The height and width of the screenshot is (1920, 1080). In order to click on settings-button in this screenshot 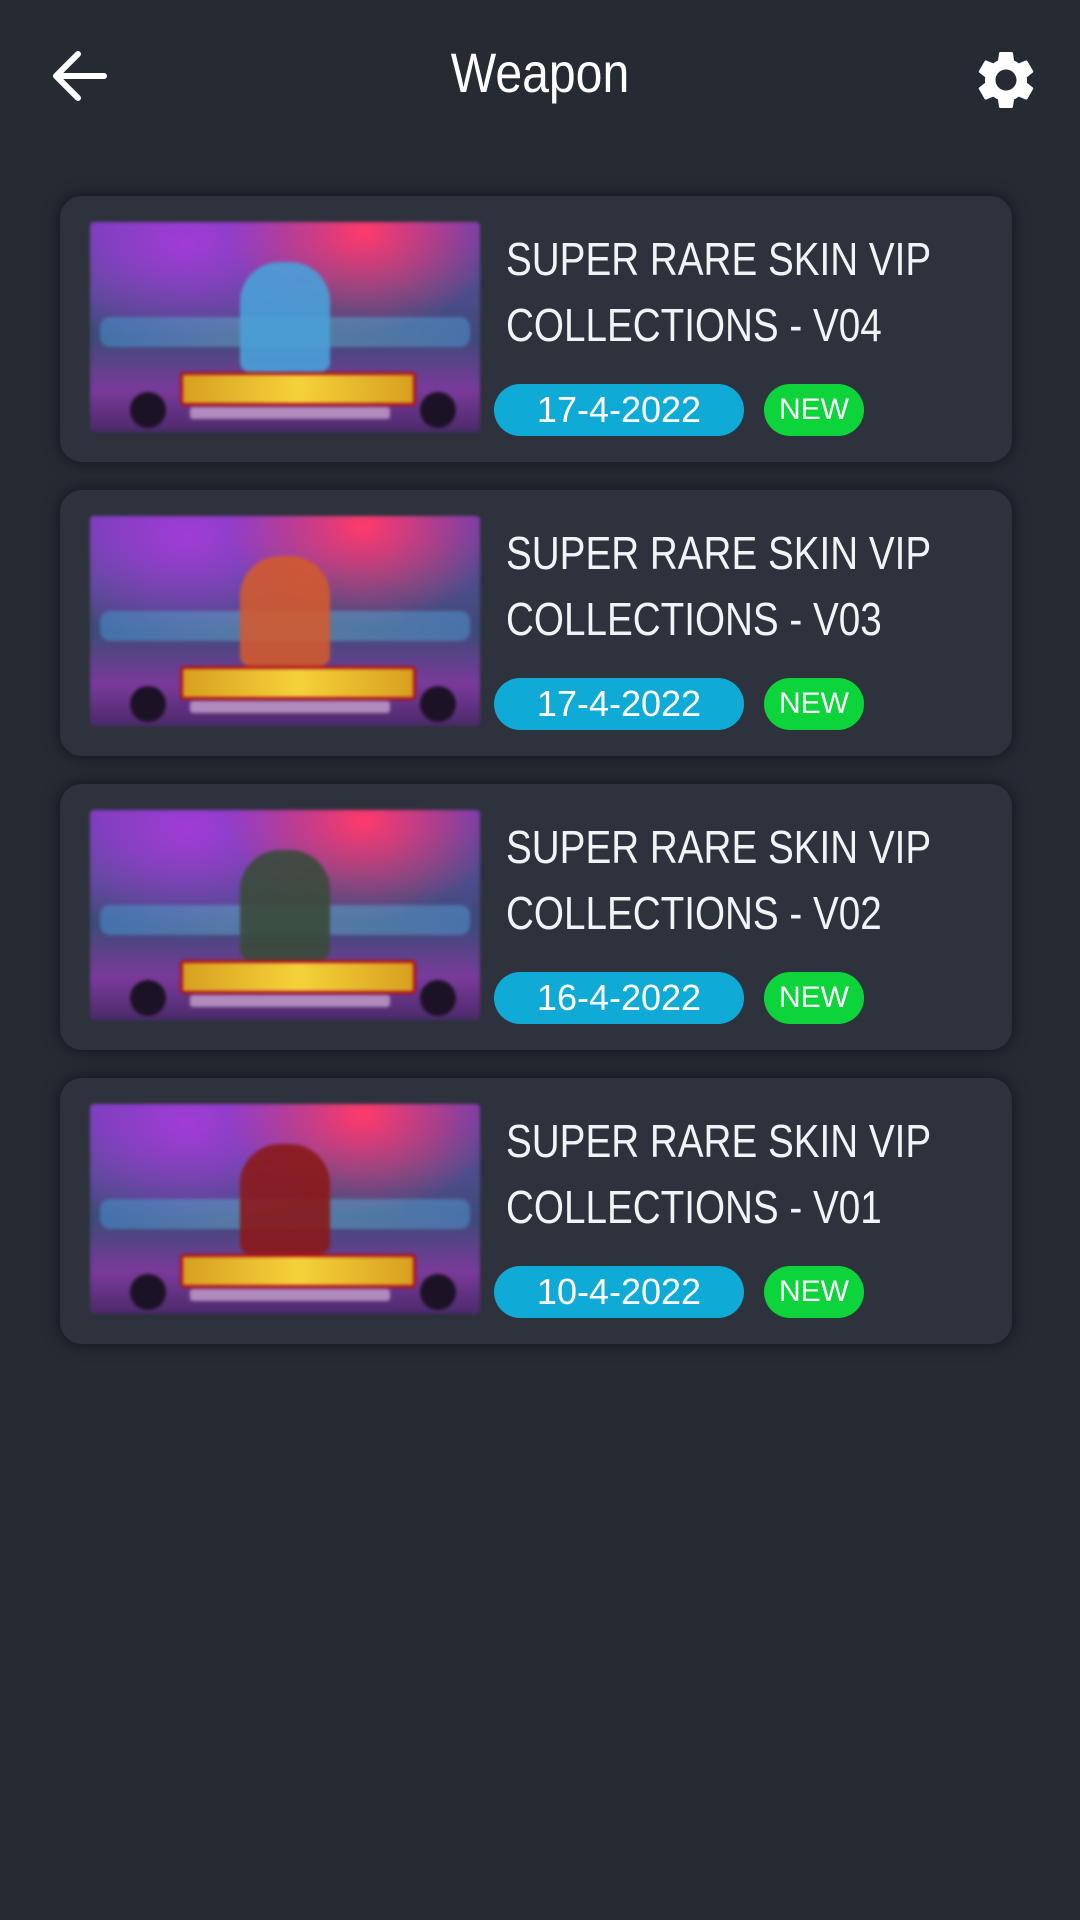, I will do `click(1006, 80)`.